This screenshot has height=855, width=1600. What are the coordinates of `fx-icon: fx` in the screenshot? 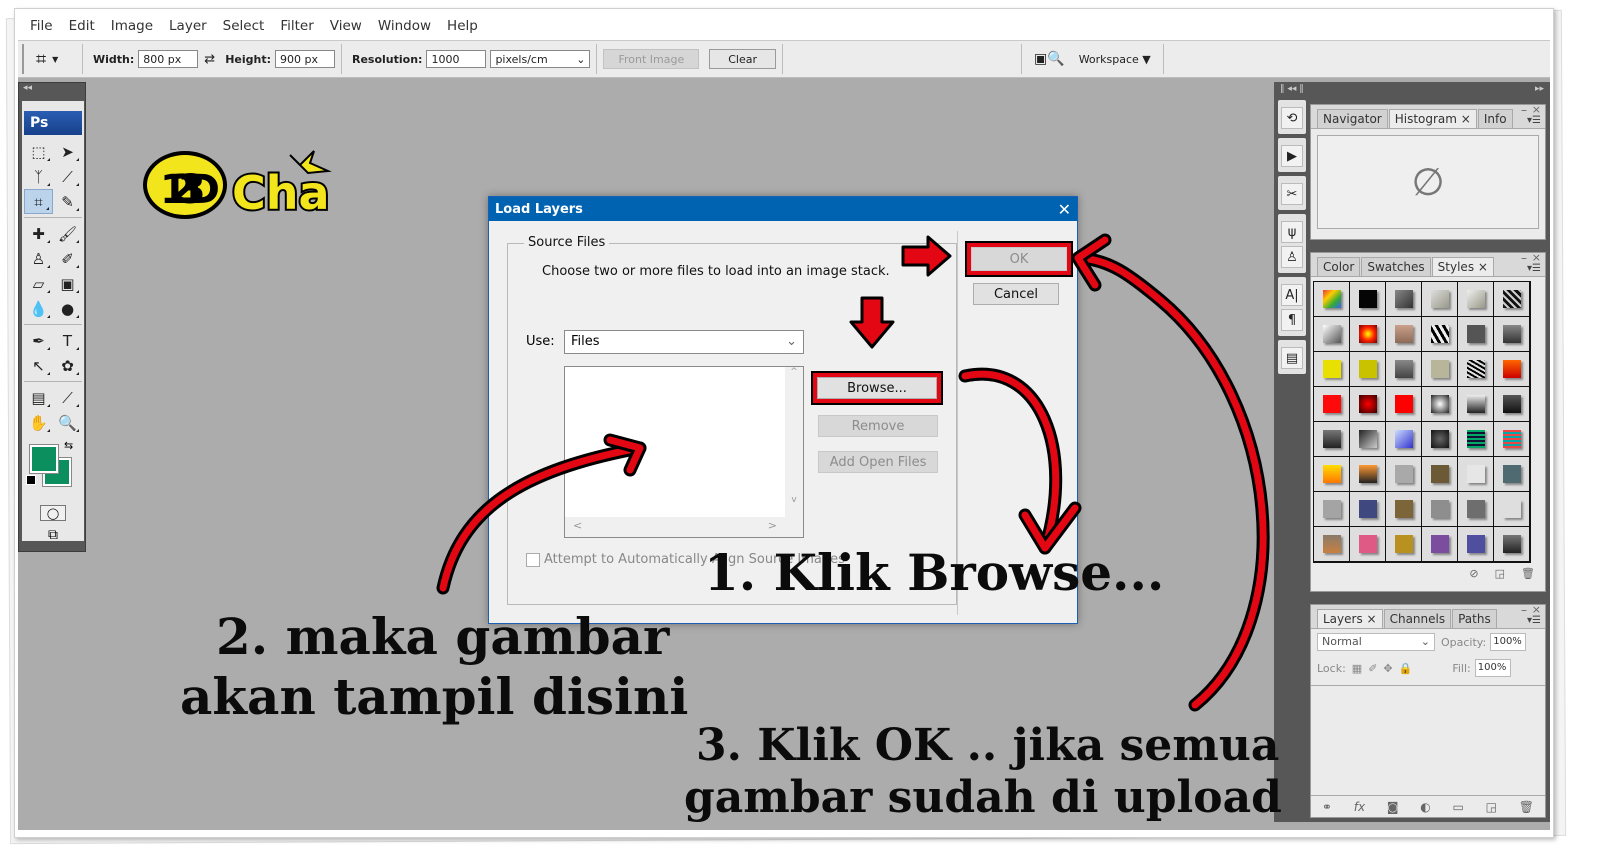 It's located at (1359, 807).